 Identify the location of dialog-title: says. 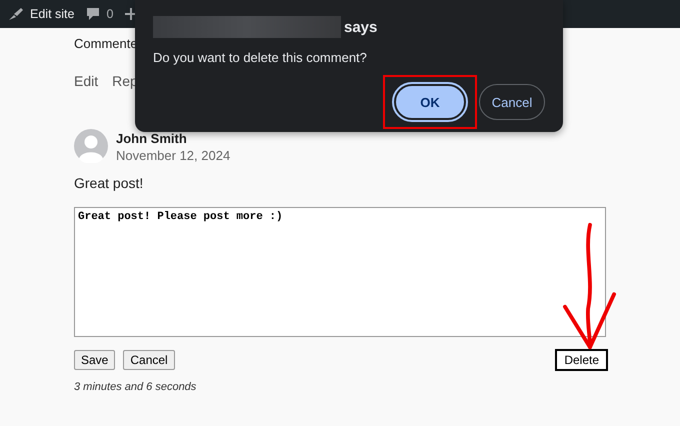
(361, 27).